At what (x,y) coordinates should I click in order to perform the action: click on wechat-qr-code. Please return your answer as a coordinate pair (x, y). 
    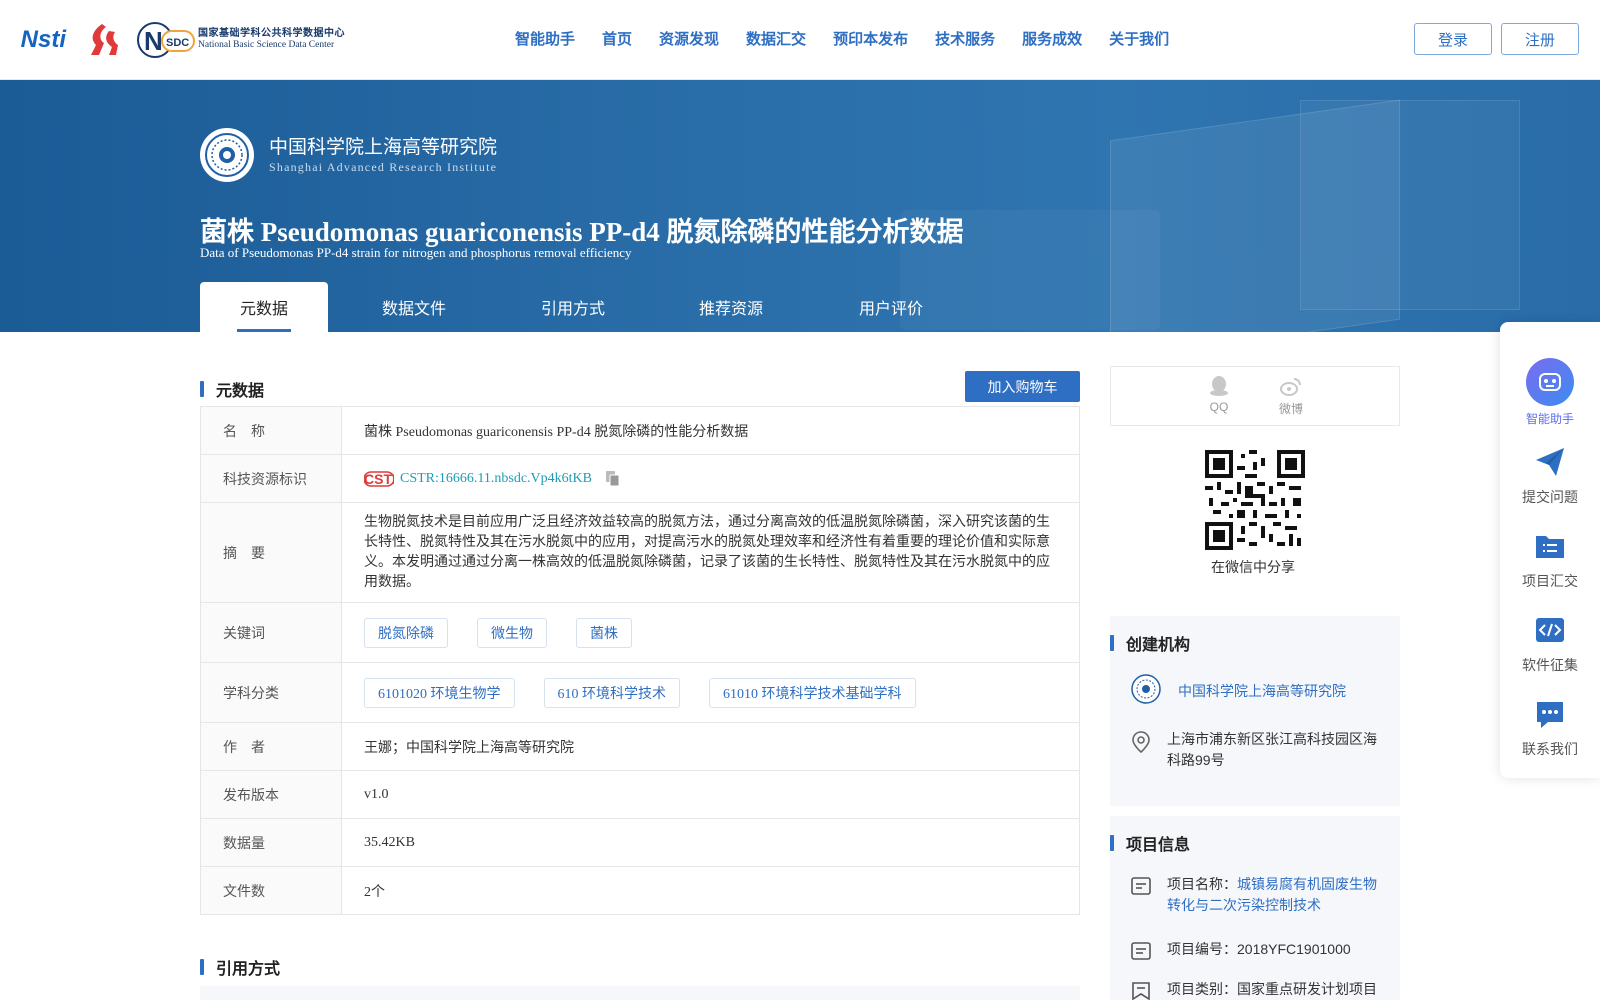
    Looking at the image, I should click on (1255, 500).